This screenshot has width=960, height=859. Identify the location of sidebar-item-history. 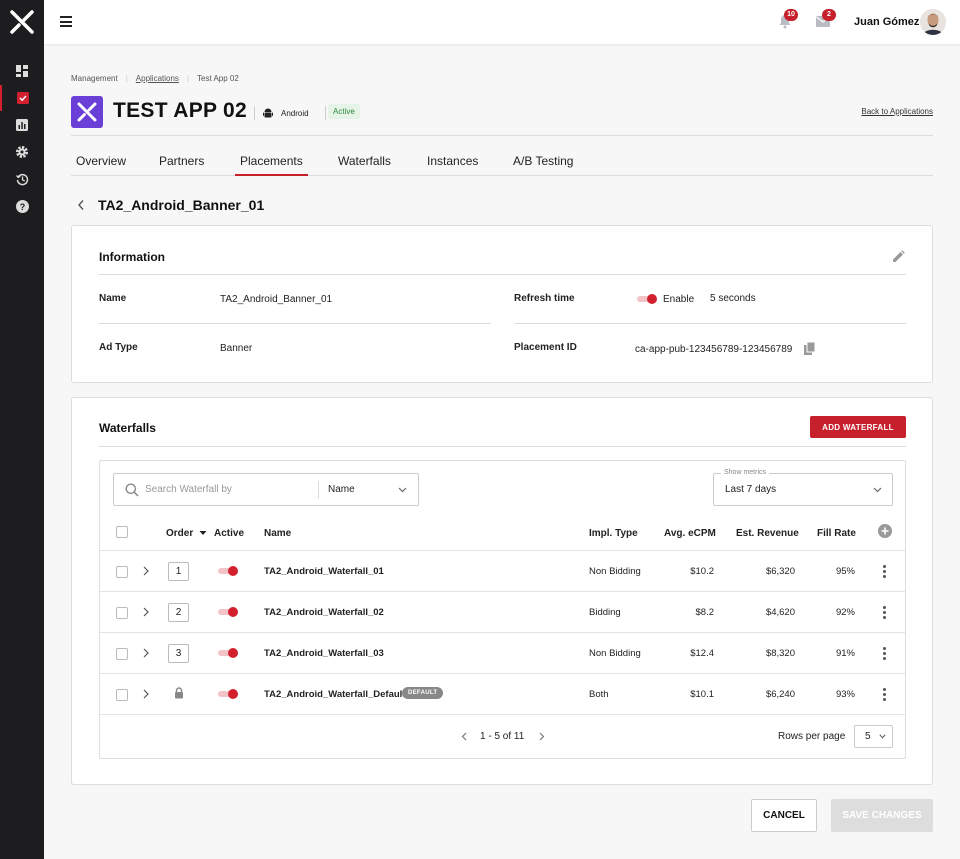
(22, 179).